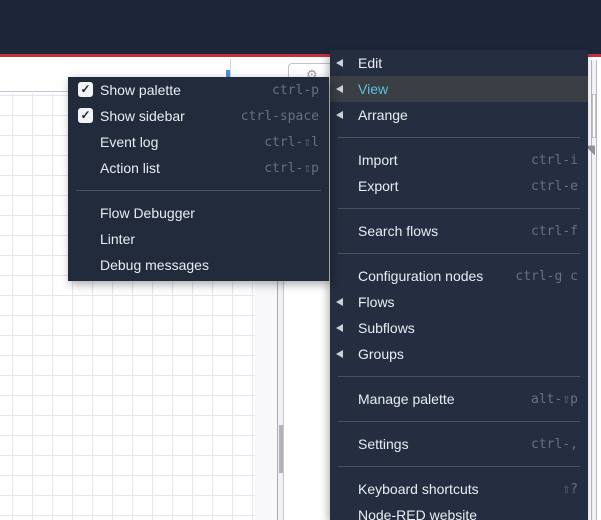 The height and width of the screenshot is (520, 601). What do you see at coordinates (406, 399) in the screenshot?
I see `menu-item-label: Manage palette` at bounding box center [406, 399].